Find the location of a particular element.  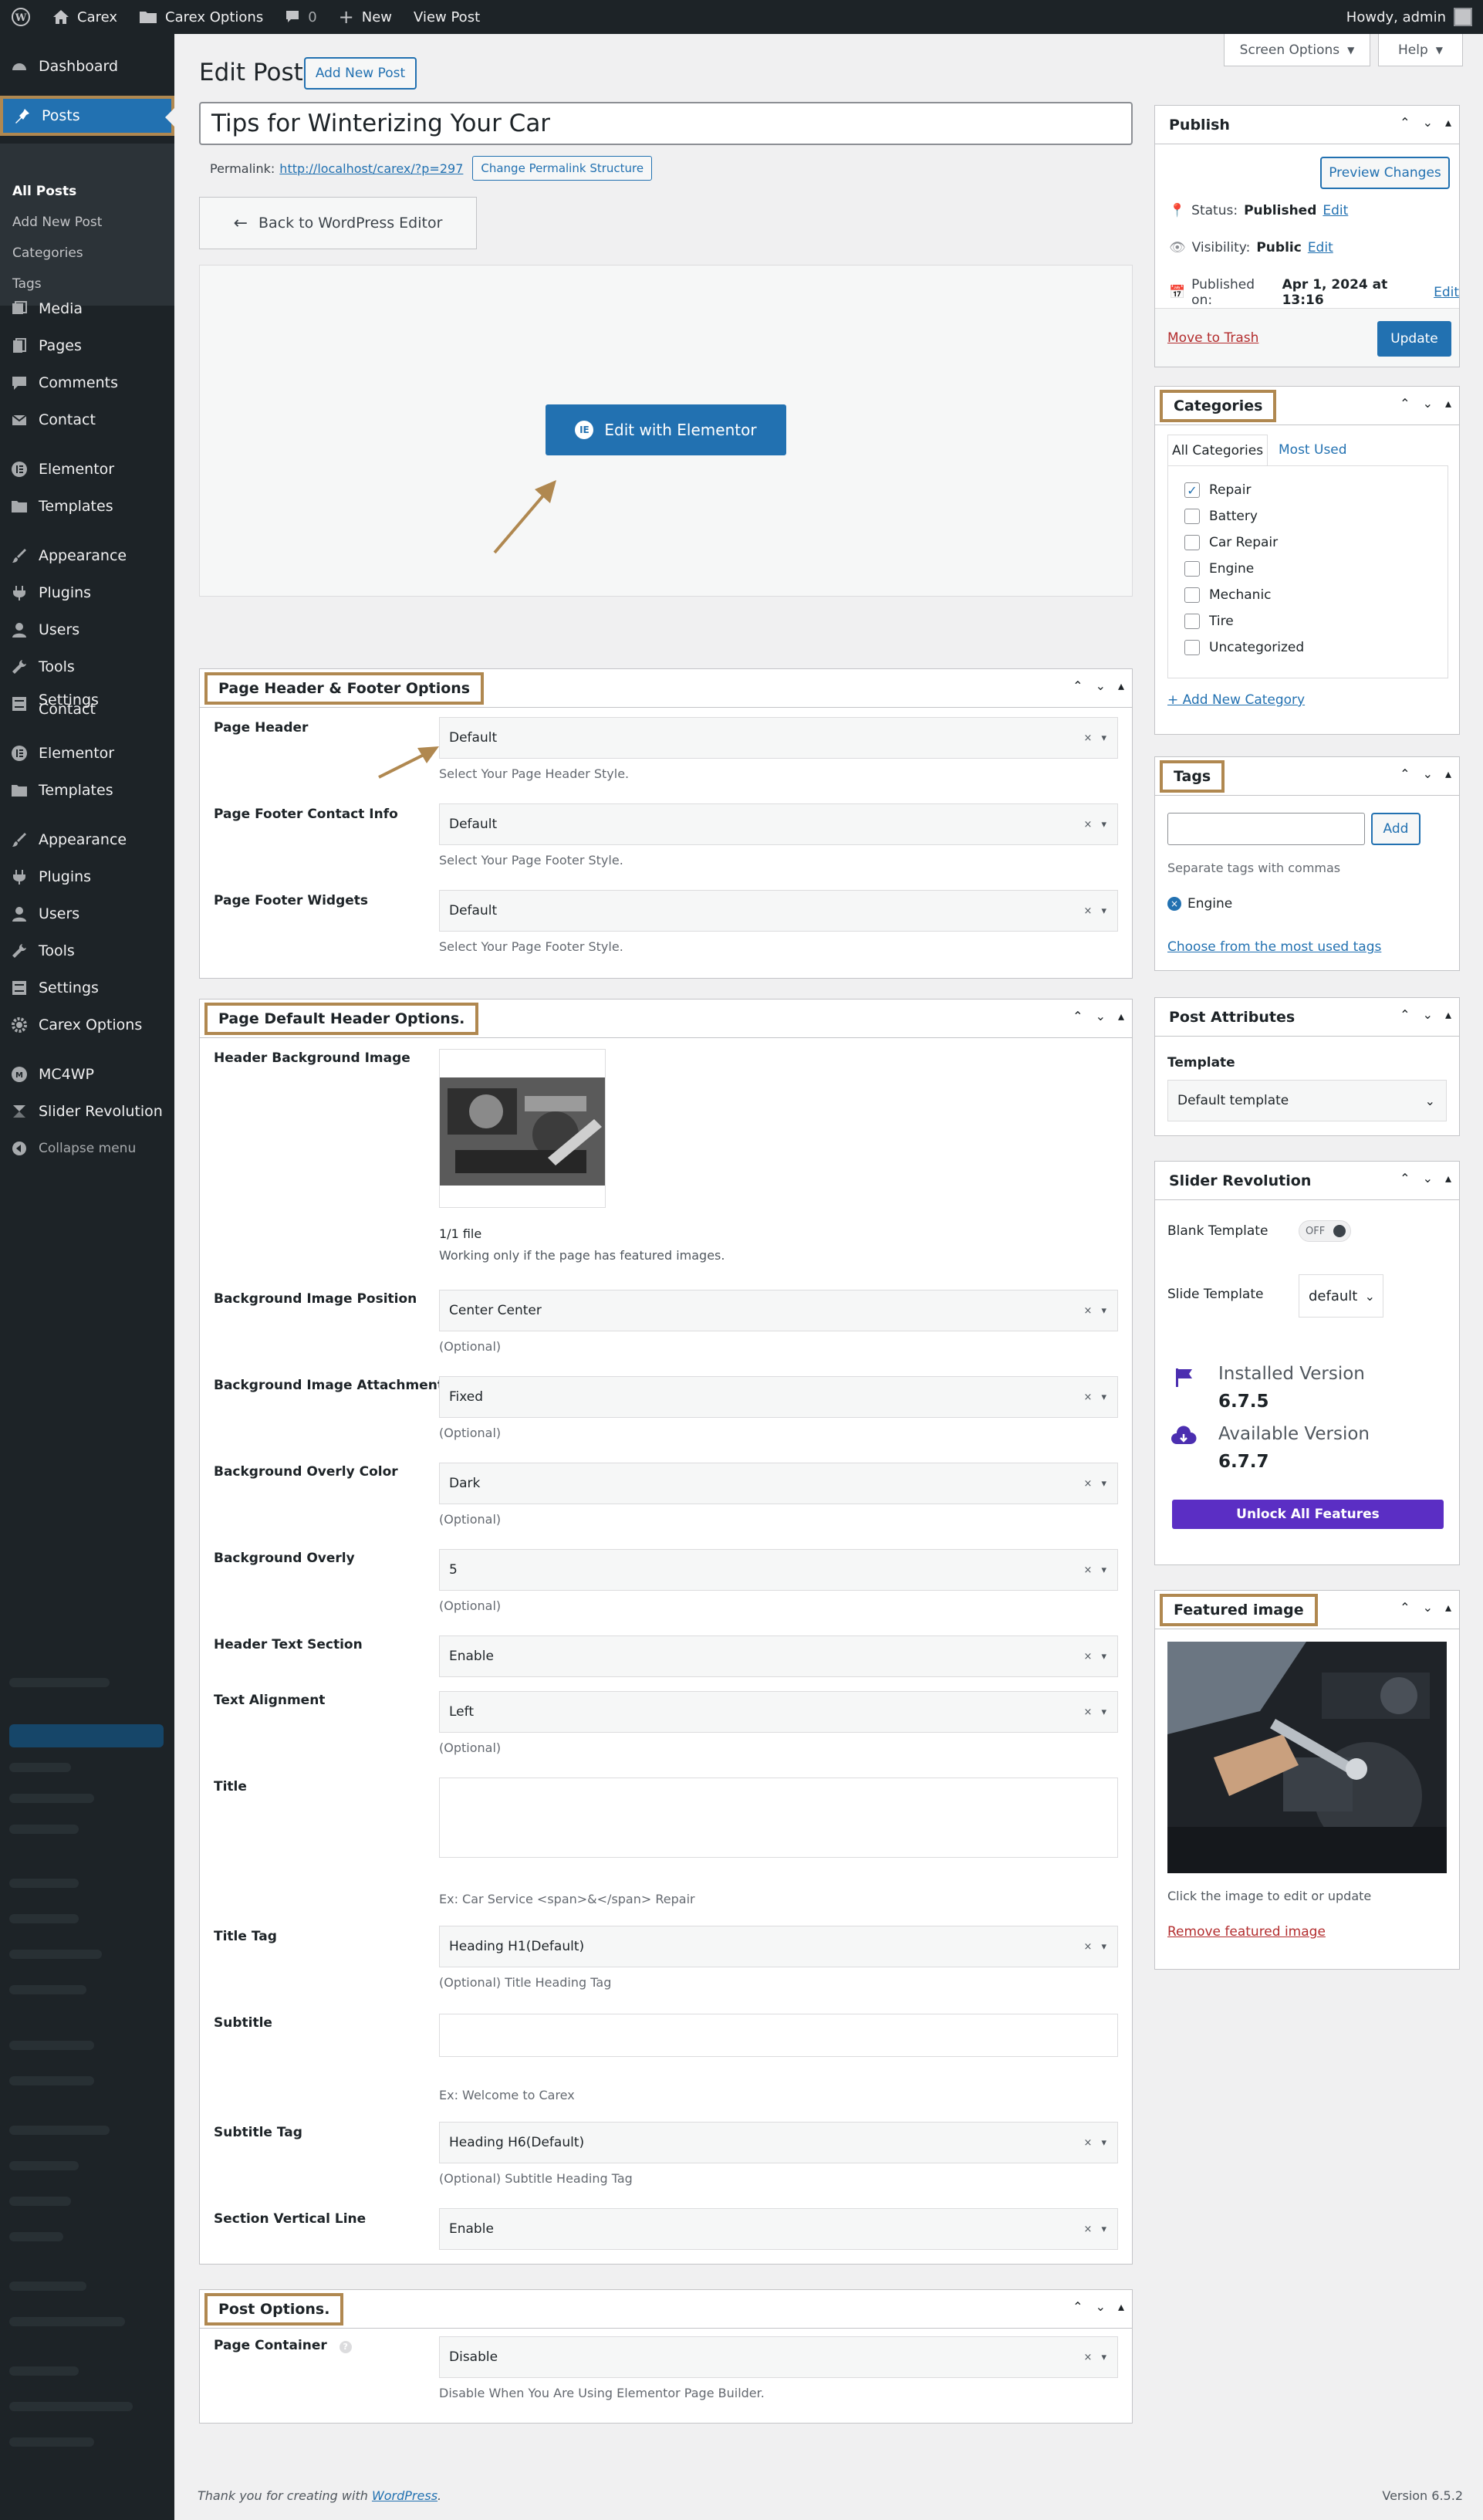

category-item: Uncategorized is located at coordinates (1244, 647).